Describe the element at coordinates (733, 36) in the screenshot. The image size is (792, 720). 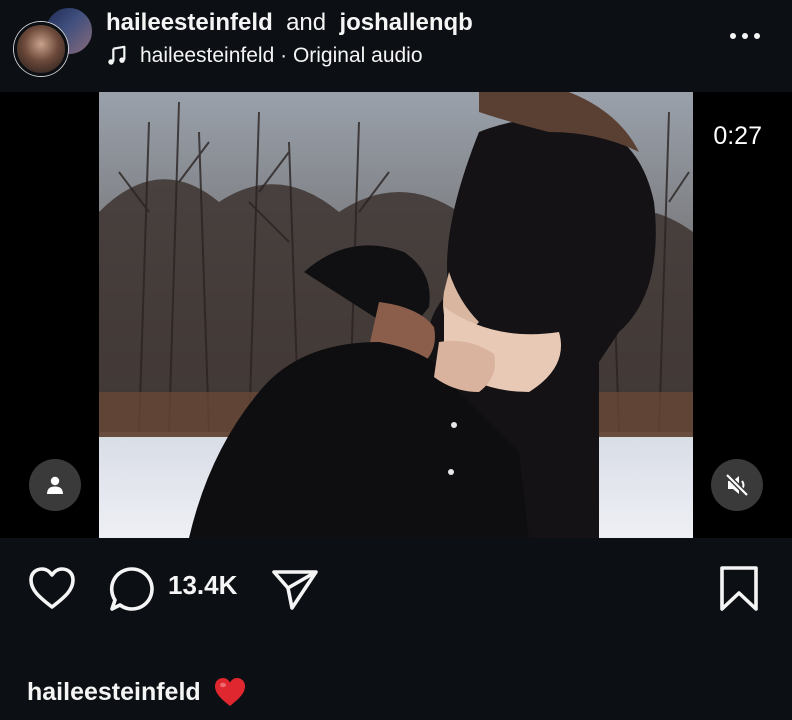
I see `more-horizontal-icon` at that location.